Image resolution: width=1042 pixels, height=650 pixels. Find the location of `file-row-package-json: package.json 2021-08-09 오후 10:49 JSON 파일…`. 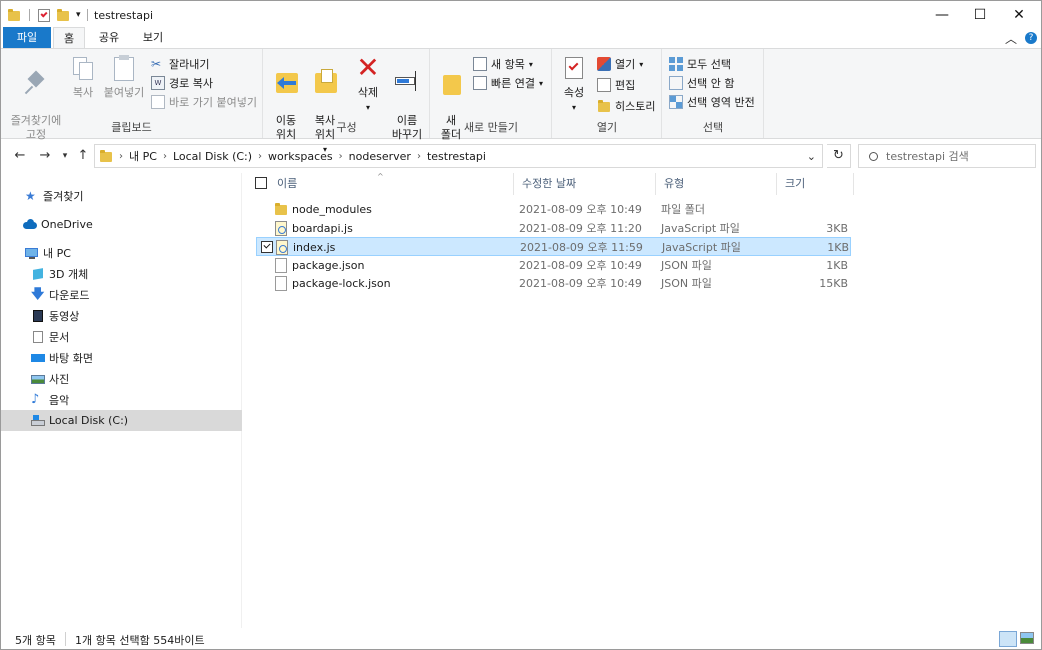

file-row-package-json: package.json 2021-08-09 오후 10:49 JSON 파일… is located at coordinates (553, 265).